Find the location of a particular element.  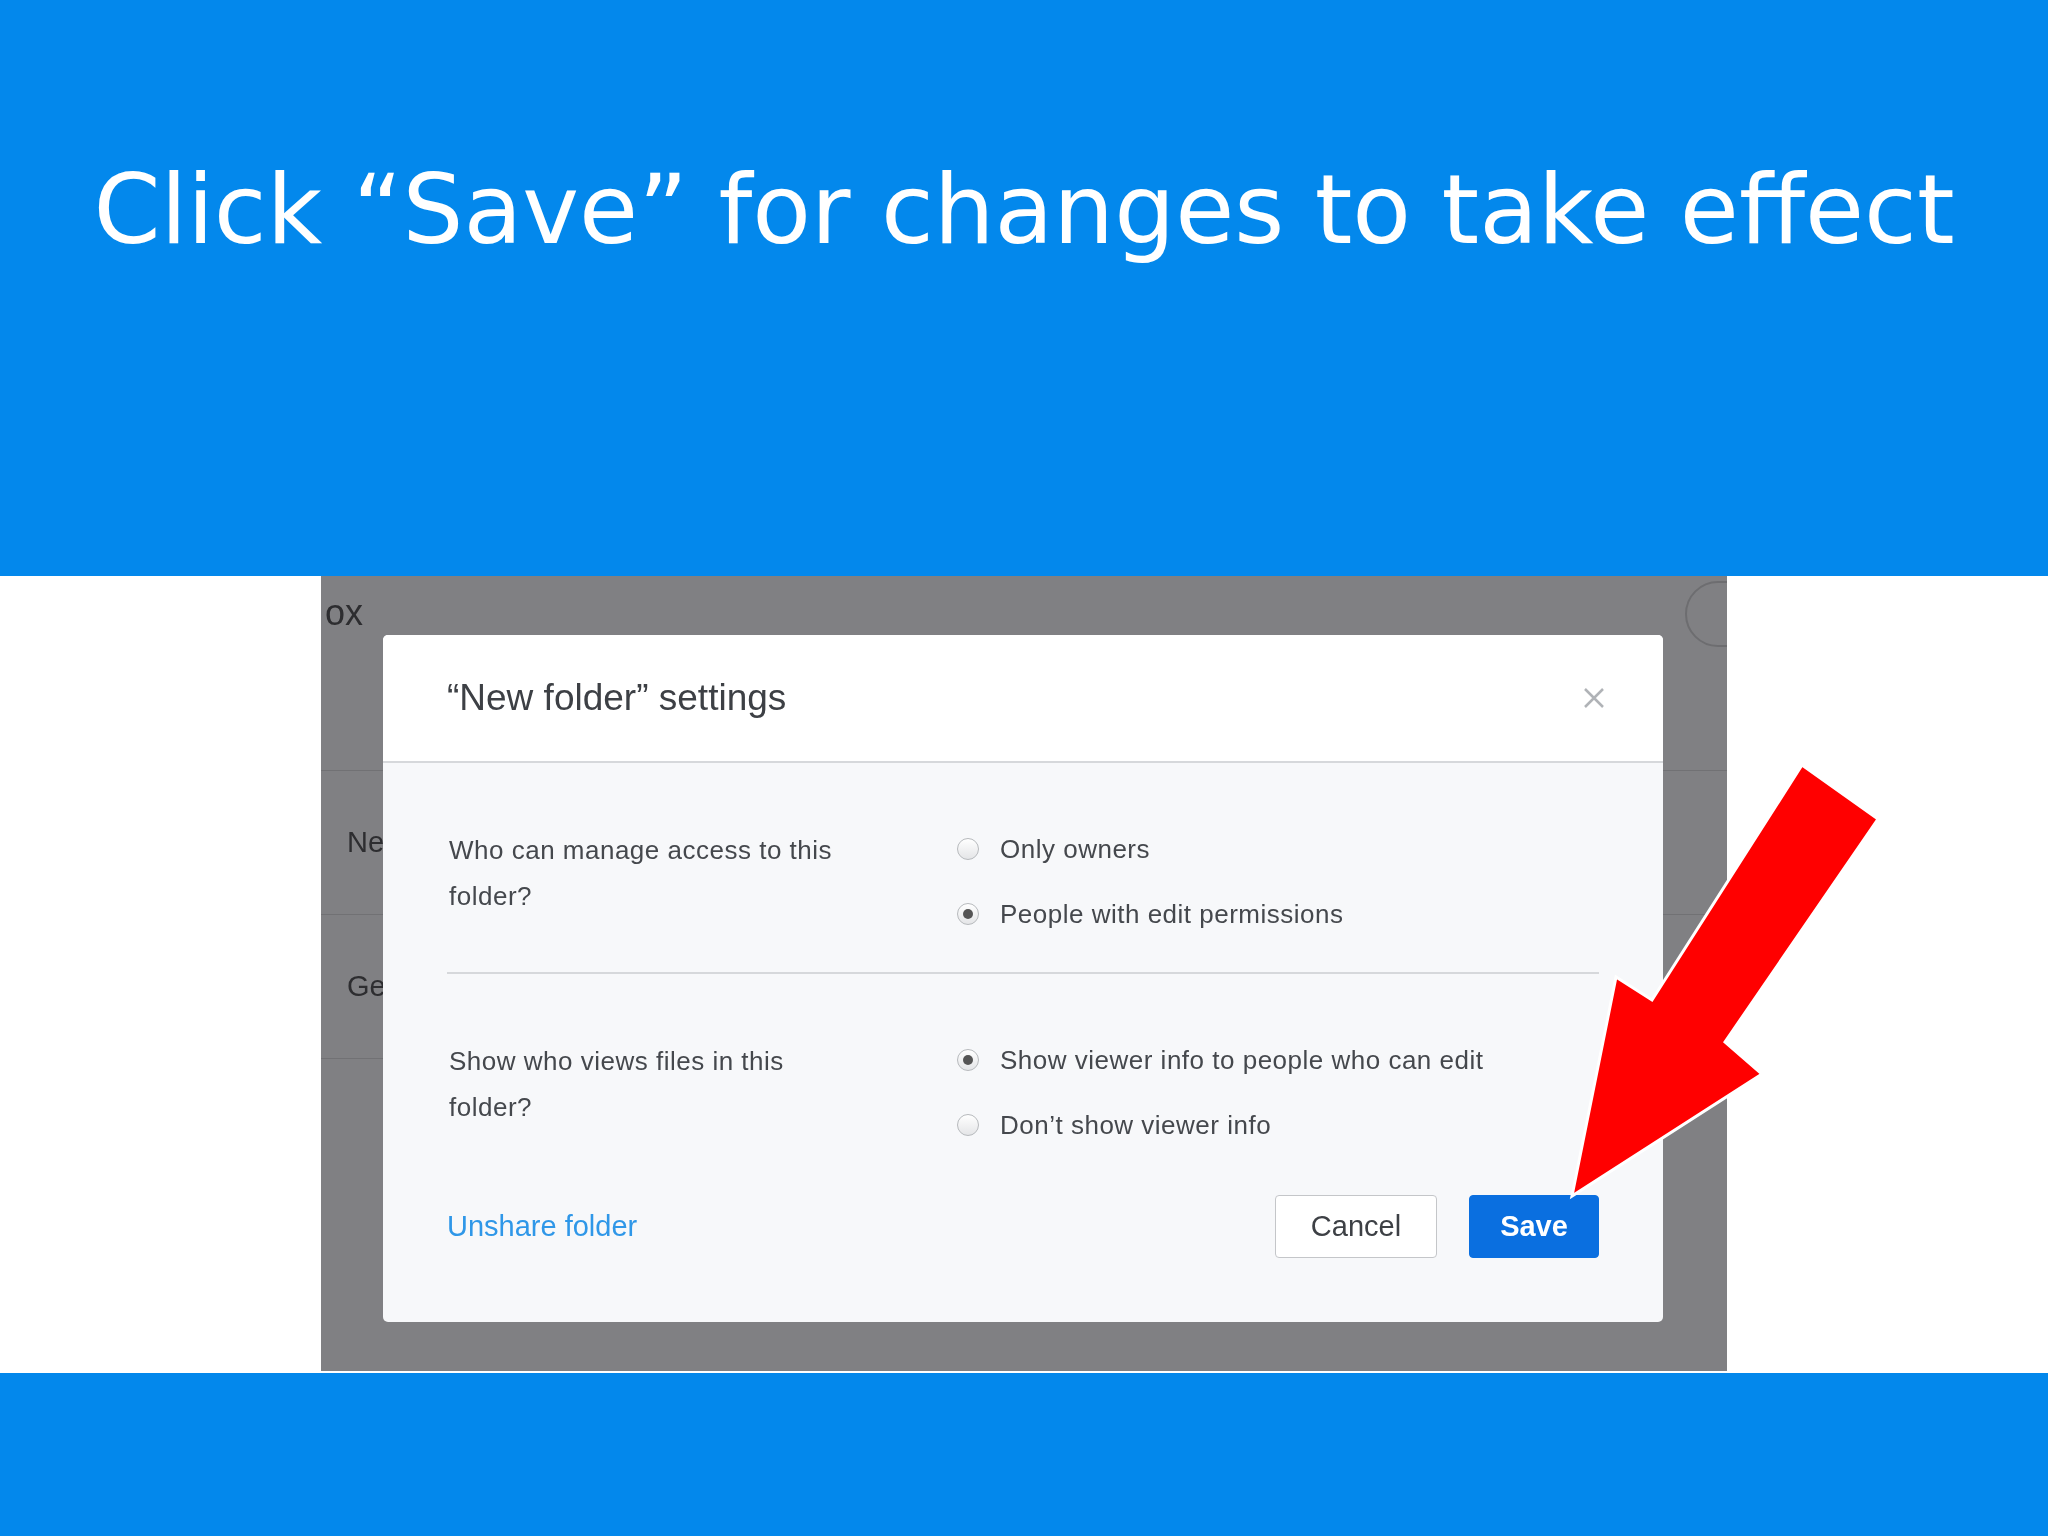

setting-question: Who can manage access to this folder? is located at coordinates (641, 873).